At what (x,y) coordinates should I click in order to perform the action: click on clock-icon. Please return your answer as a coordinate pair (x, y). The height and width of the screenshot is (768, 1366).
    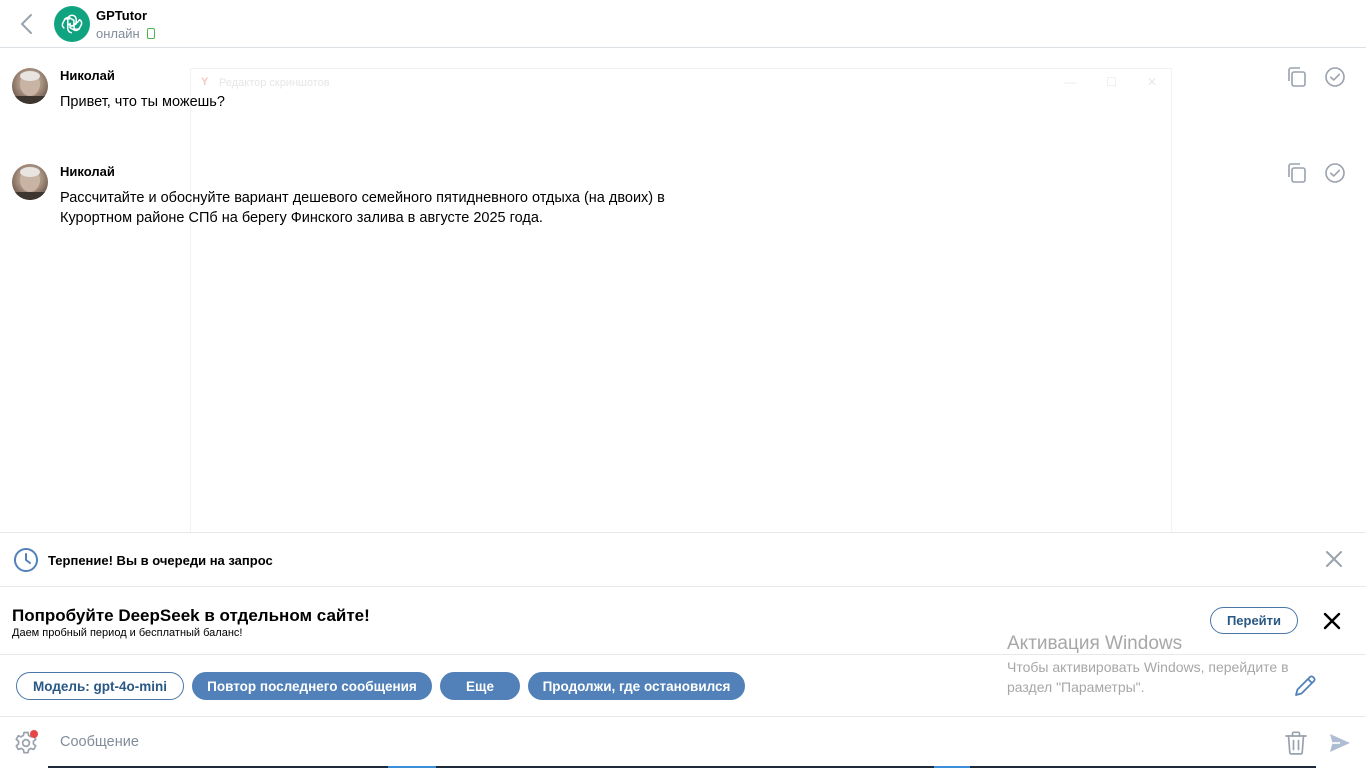
    Looking at the image, I should click on (26, 560).